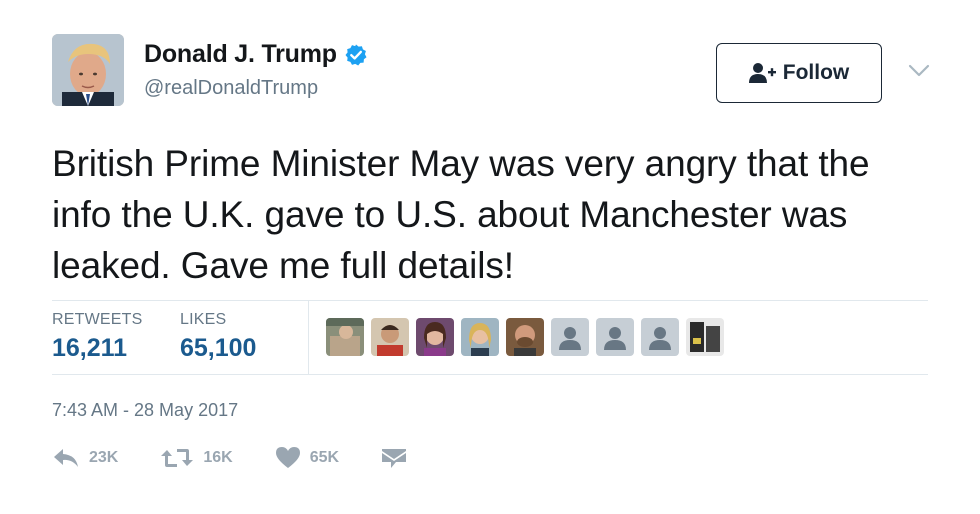 Image resolution: width=980 pixels, height=514 pixels. I want to click on avatar, so click(88, 70).